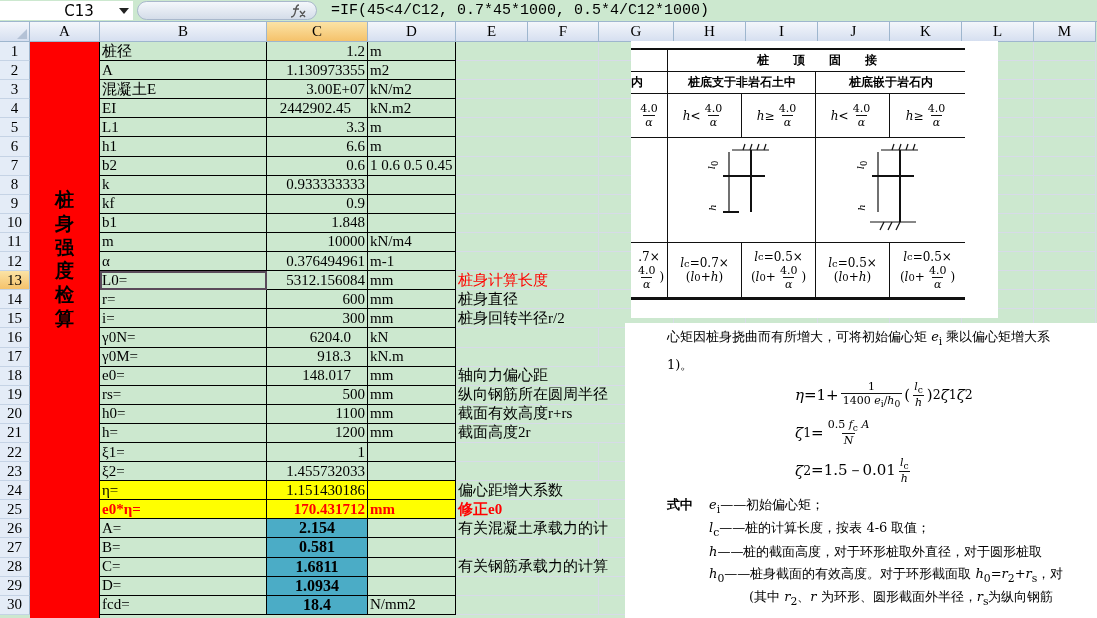  I want to click on row-header: 14, so click(15, 300).